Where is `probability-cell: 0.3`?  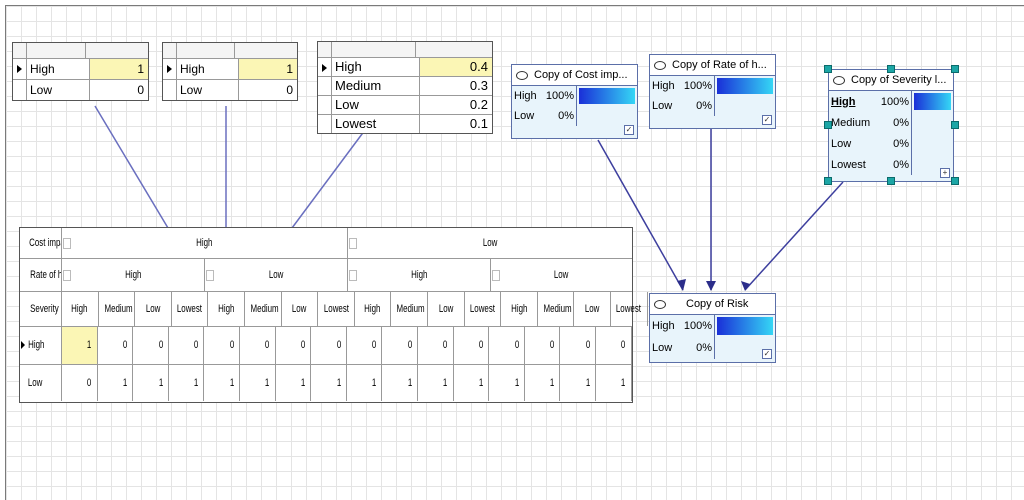 probability-cell: 0.3 is located at coordinates (456, 86).